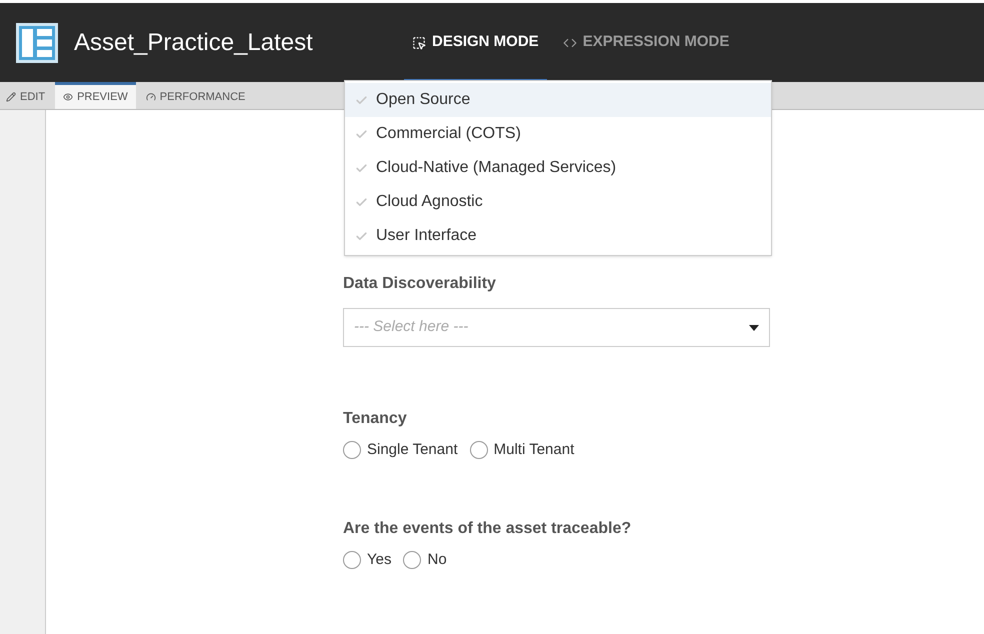 The width and height of the screenshot is (984, 634). Describe the element at coordinates (558, 202) in the screenshot. I see `dropdown-option: Cloud Agnostic` at that location.